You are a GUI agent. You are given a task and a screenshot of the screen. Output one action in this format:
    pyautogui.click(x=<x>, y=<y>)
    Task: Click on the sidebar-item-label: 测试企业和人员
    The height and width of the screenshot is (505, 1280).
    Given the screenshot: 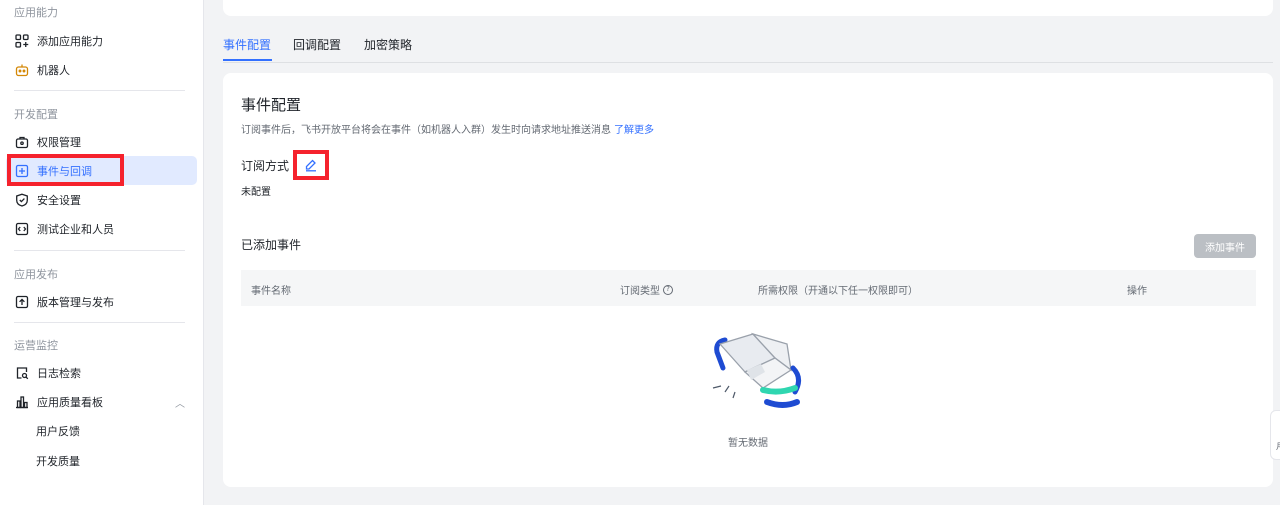 What is the action you would take?
    pyautogui.click(x=75, y=229)
    